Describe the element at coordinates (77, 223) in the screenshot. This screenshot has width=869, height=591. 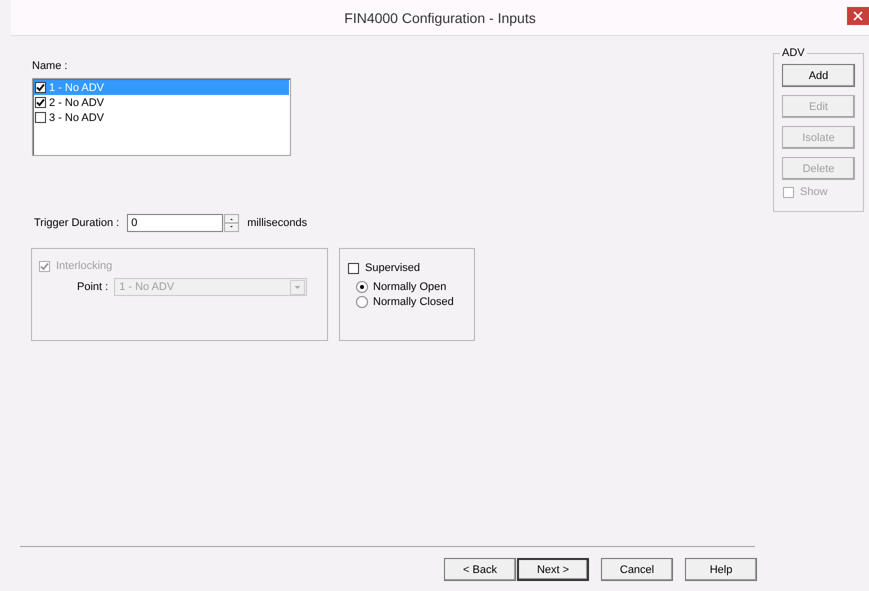
I see `trigger-duration-label: Trigger Duration :` at that location.